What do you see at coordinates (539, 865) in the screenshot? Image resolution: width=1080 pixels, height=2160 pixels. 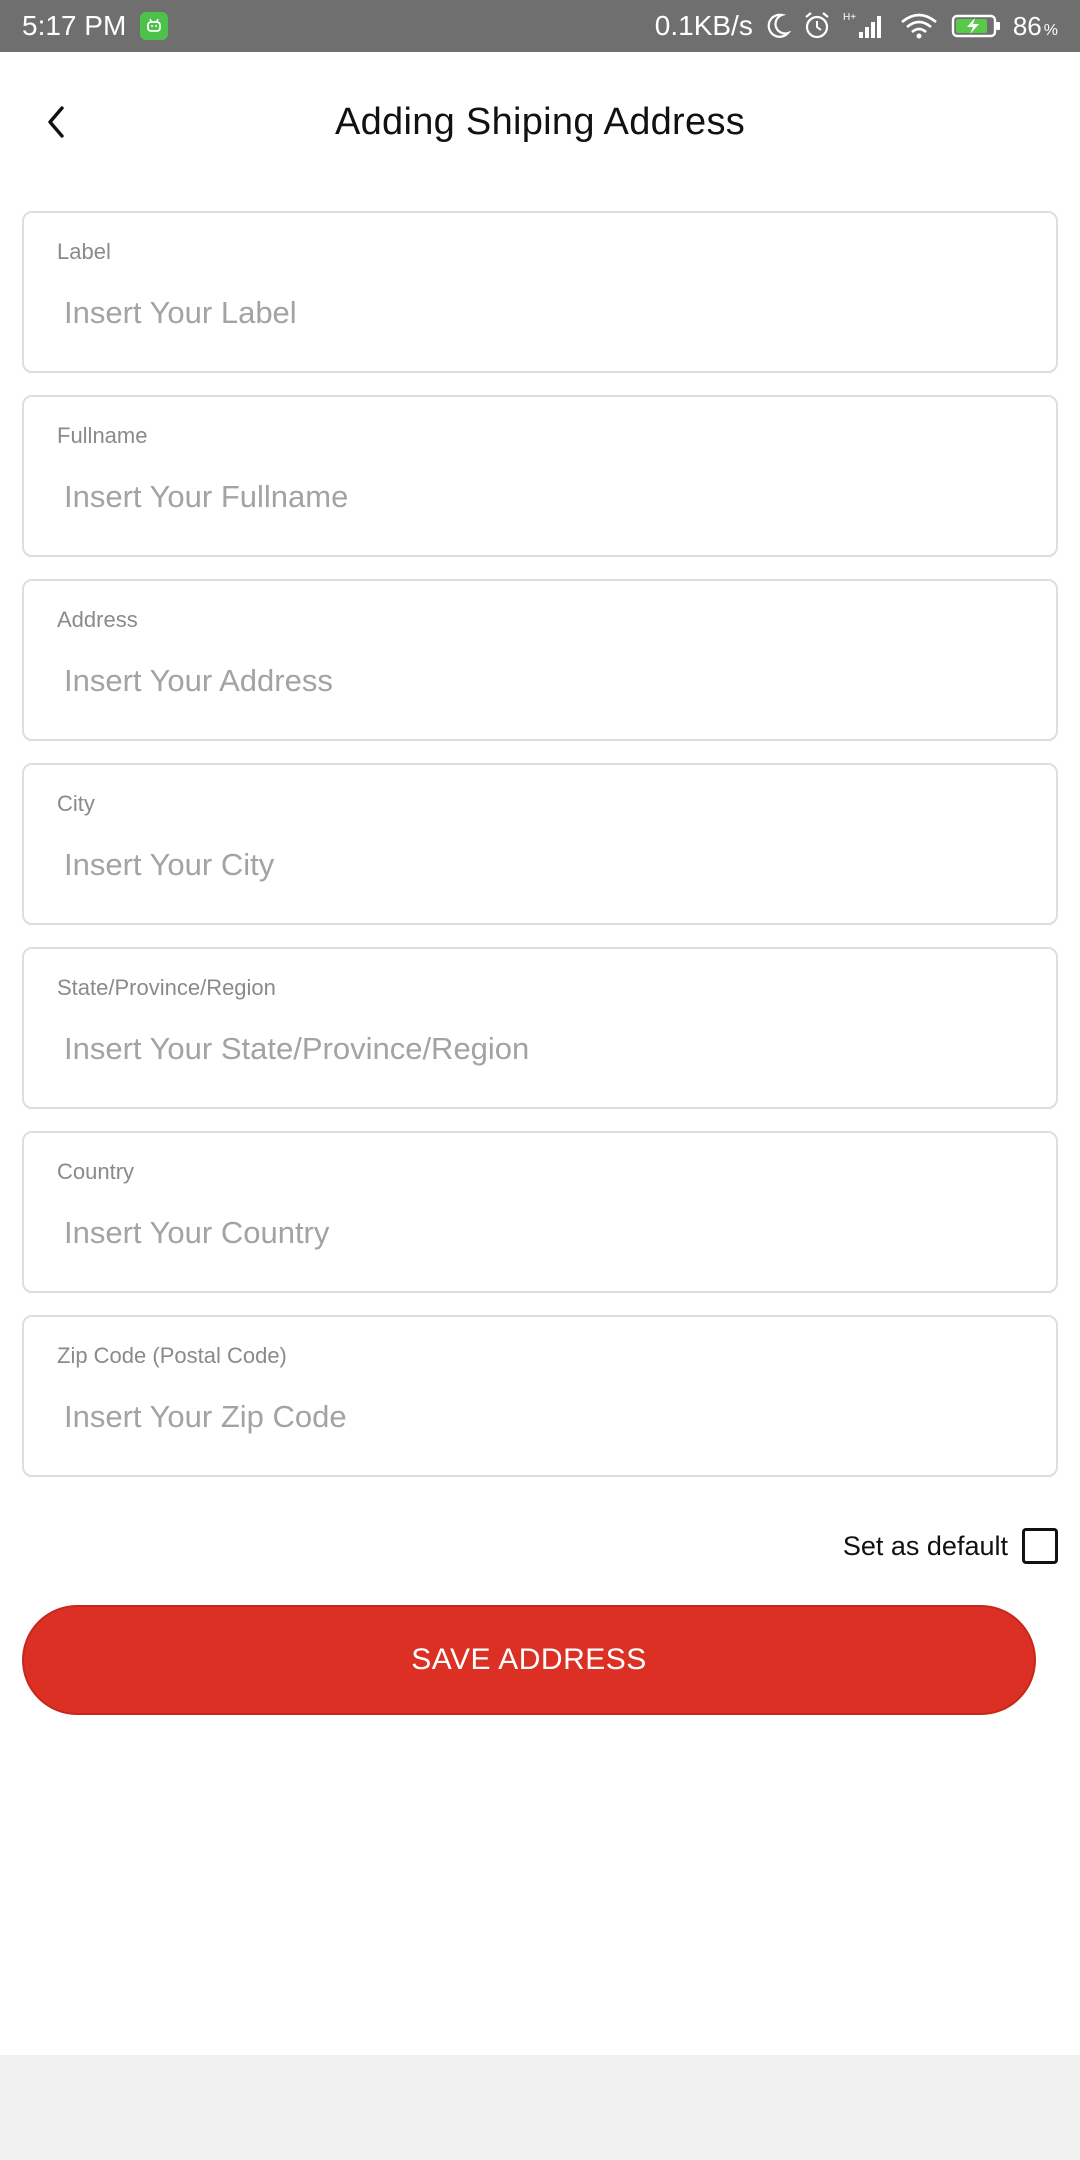 I see `city-input` at bounding box center [539, 865].